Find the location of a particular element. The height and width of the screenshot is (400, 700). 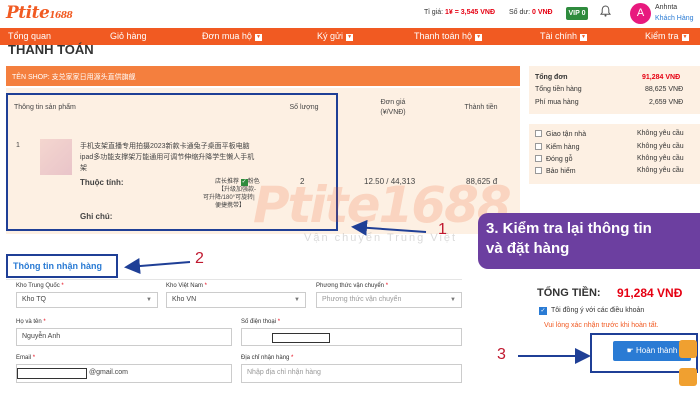

divider is located at coordinates (234, 279).